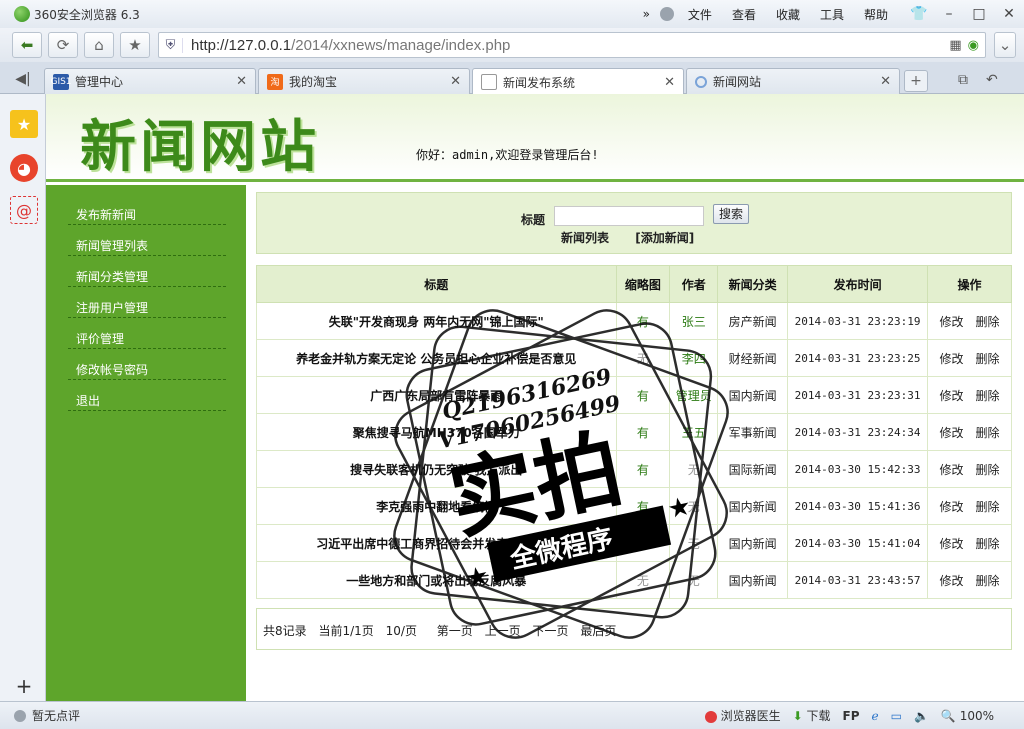 The width and height of the screenshot is (1024, 729). Describe the element at coordinates (646, 14) in the screenshot. I see `more-chevron-icon: »` at that location.